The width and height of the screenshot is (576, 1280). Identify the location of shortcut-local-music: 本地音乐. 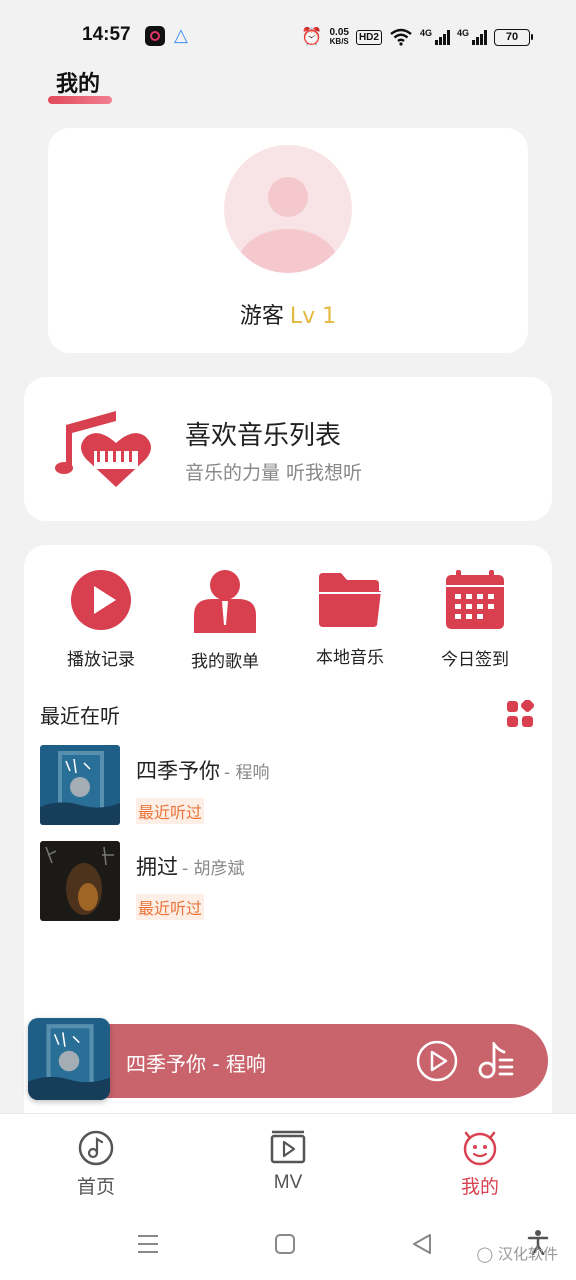
(350, 618).